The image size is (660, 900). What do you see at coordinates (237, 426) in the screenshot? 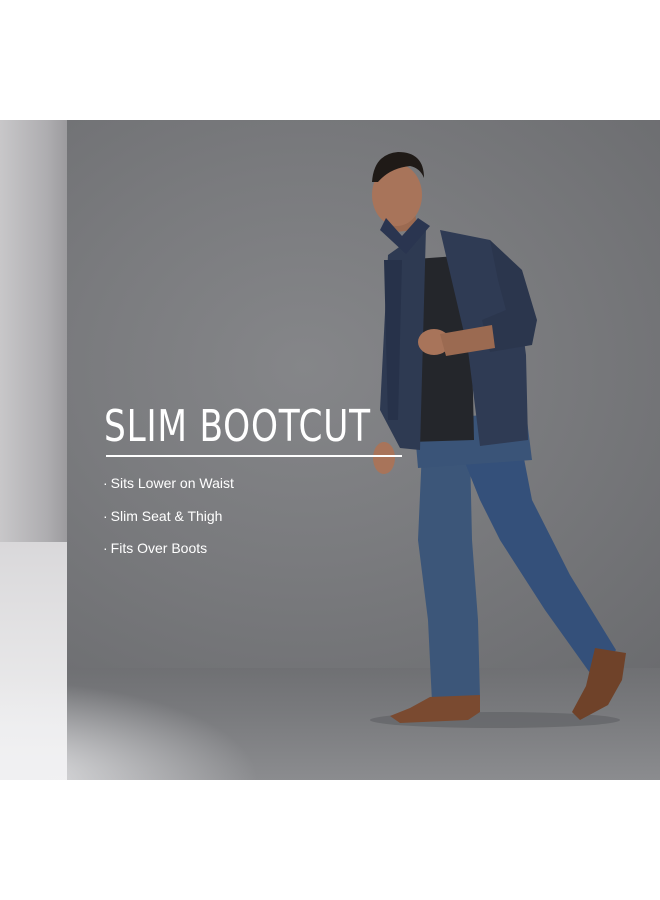
I see `product-headline: SLIM BOOTCUT` at bounding box center [237, 426].